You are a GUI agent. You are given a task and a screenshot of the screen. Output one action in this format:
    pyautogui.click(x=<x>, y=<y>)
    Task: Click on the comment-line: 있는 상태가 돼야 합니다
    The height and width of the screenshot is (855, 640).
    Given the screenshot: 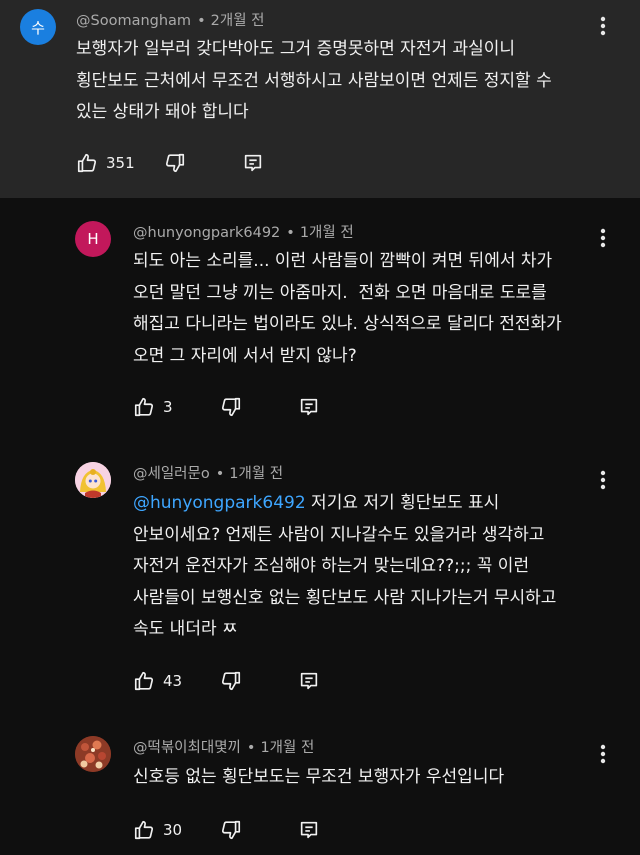 What is the action you would take?
    pyautogui.click(x=162, y=112)
    